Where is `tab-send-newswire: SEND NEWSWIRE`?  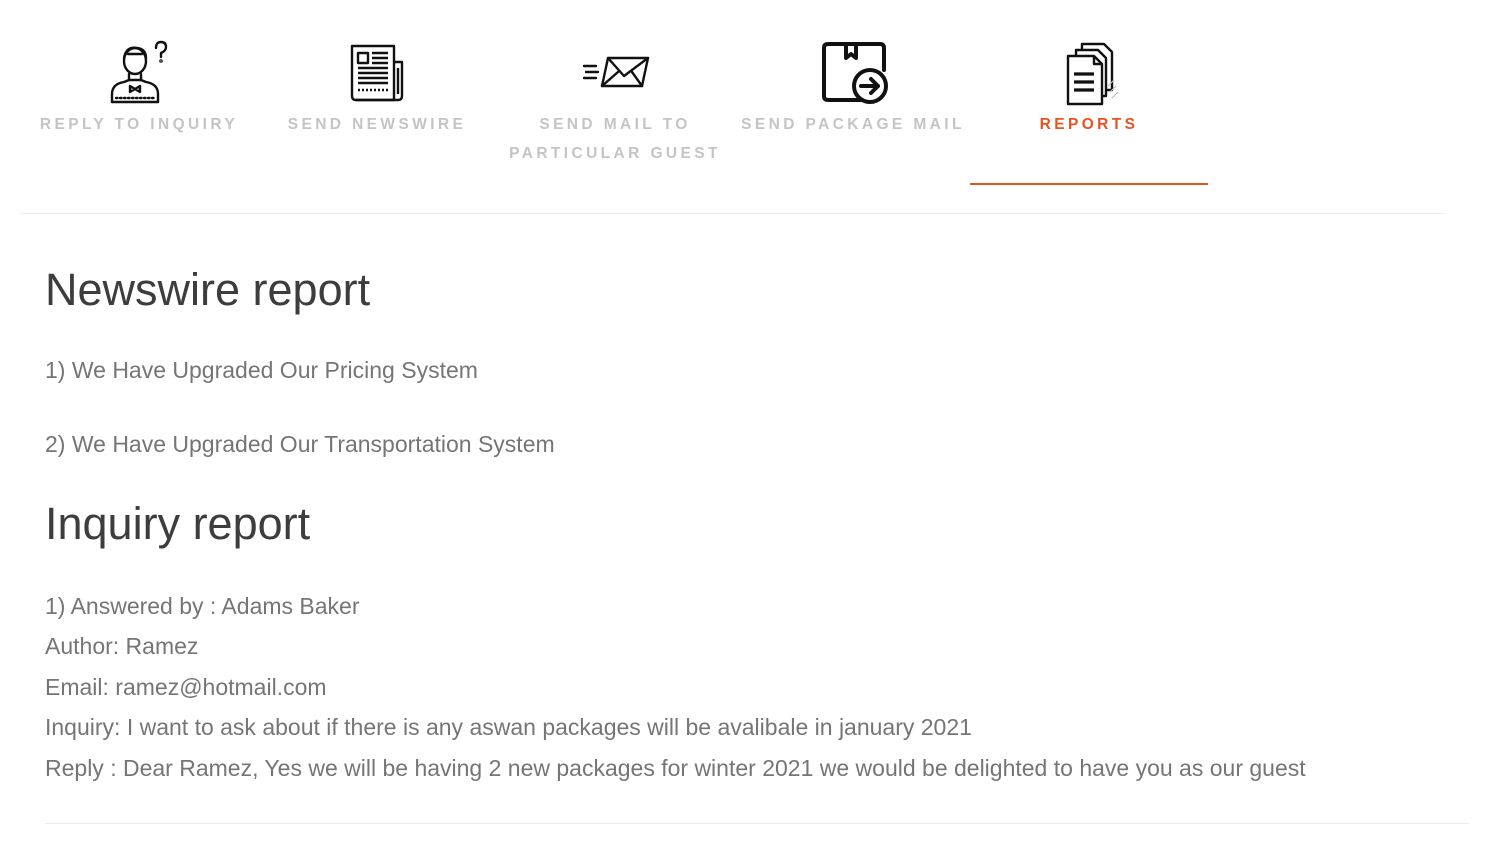
tab-send-newswire: SEND NEWSWIRE is located at coordinates (377, 89).